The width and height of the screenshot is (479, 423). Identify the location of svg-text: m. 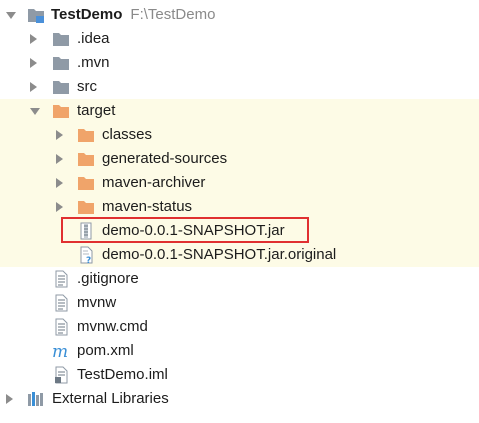
(60, 351).